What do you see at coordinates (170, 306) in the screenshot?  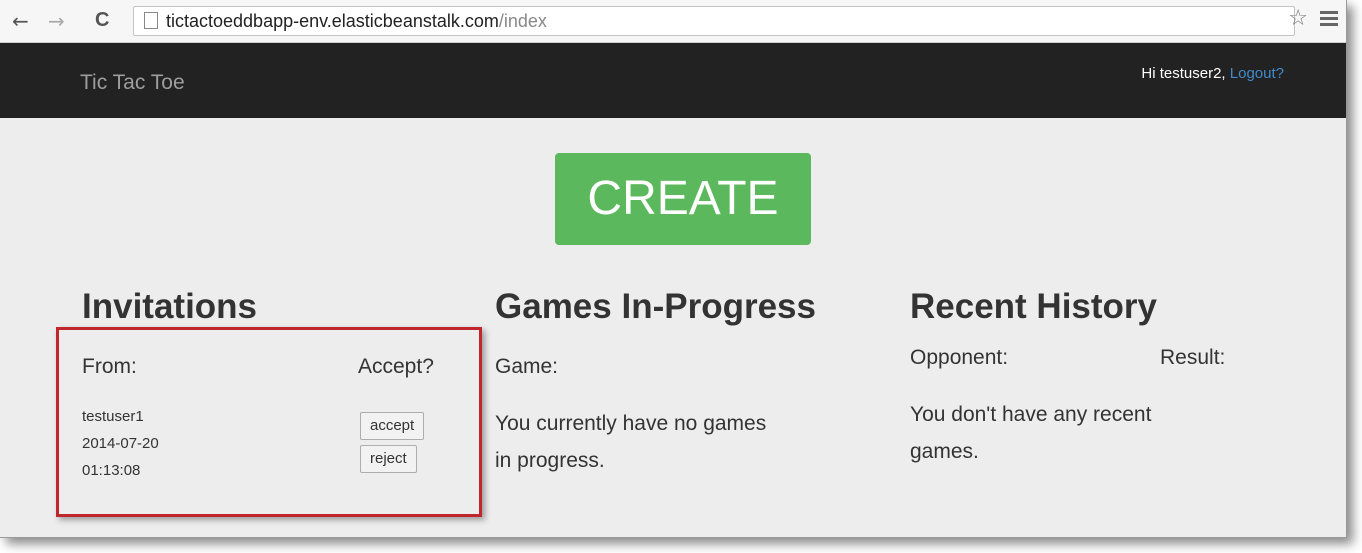 I see `invitations-title: Invitations` at bounding box center [170, 306].